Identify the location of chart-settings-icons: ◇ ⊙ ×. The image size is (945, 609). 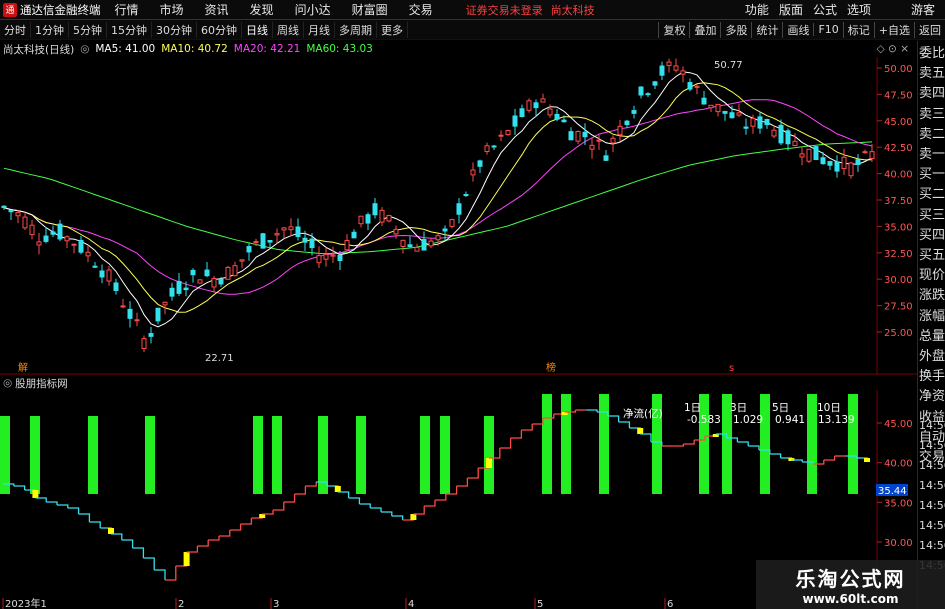
(893, 49).